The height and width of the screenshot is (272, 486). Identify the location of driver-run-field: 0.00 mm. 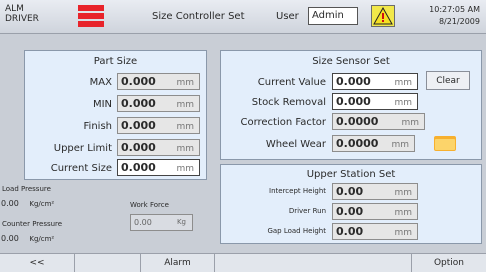
(375, 211).